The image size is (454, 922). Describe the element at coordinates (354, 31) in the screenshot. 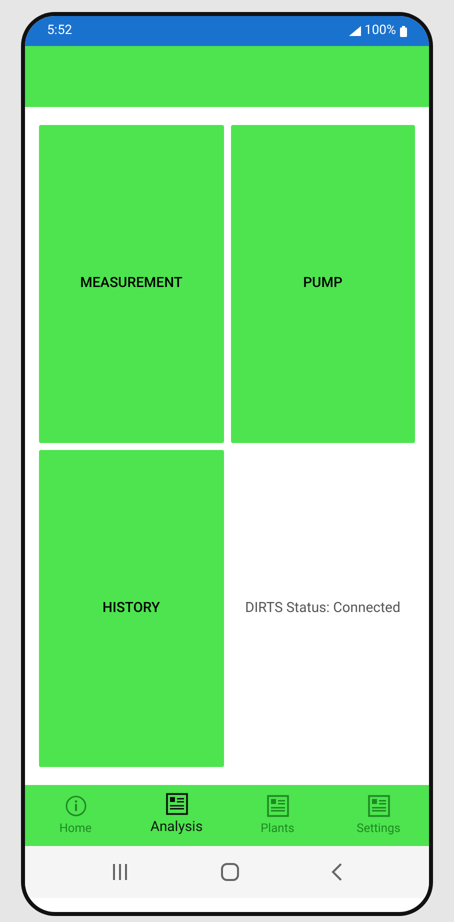

I see `signal-icon` at that location.